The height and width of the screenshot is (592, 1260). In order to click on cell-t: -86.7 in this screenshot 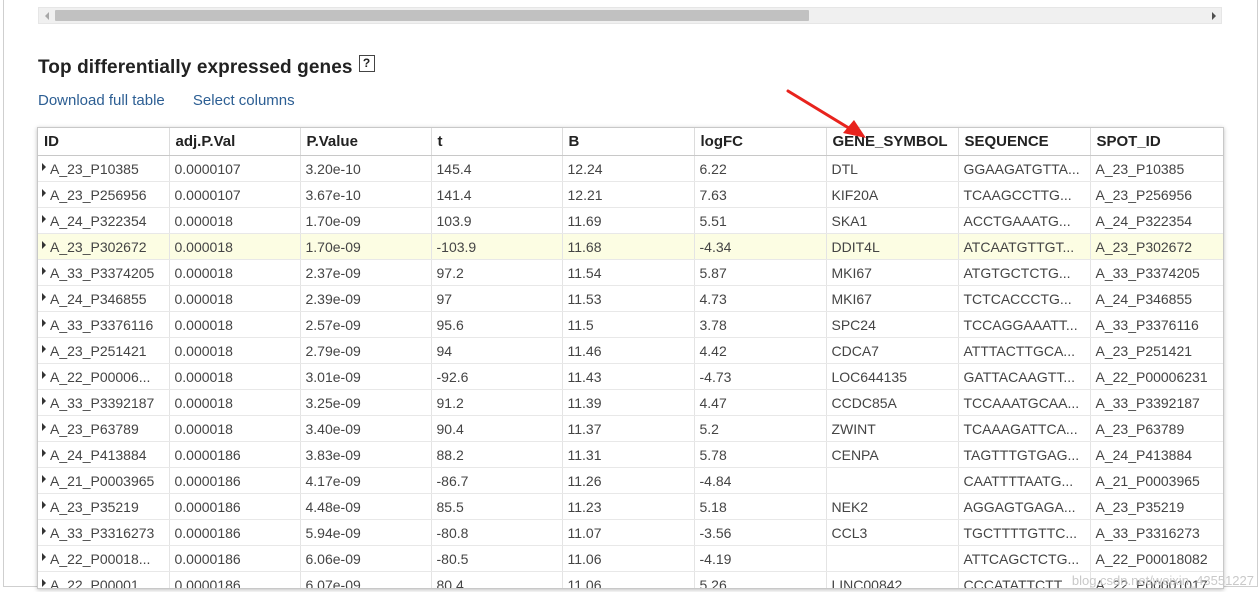, I will do `click(497, 480)`.